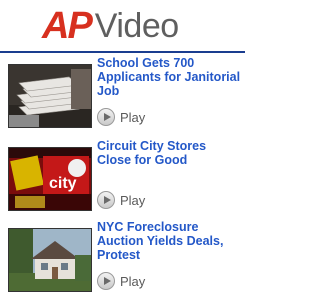  What do you see at coordinates (169, 153) in the screenshot?
I see `video-title-link: Circuit City Stores Close for Good` at bounding box center [169, 153].